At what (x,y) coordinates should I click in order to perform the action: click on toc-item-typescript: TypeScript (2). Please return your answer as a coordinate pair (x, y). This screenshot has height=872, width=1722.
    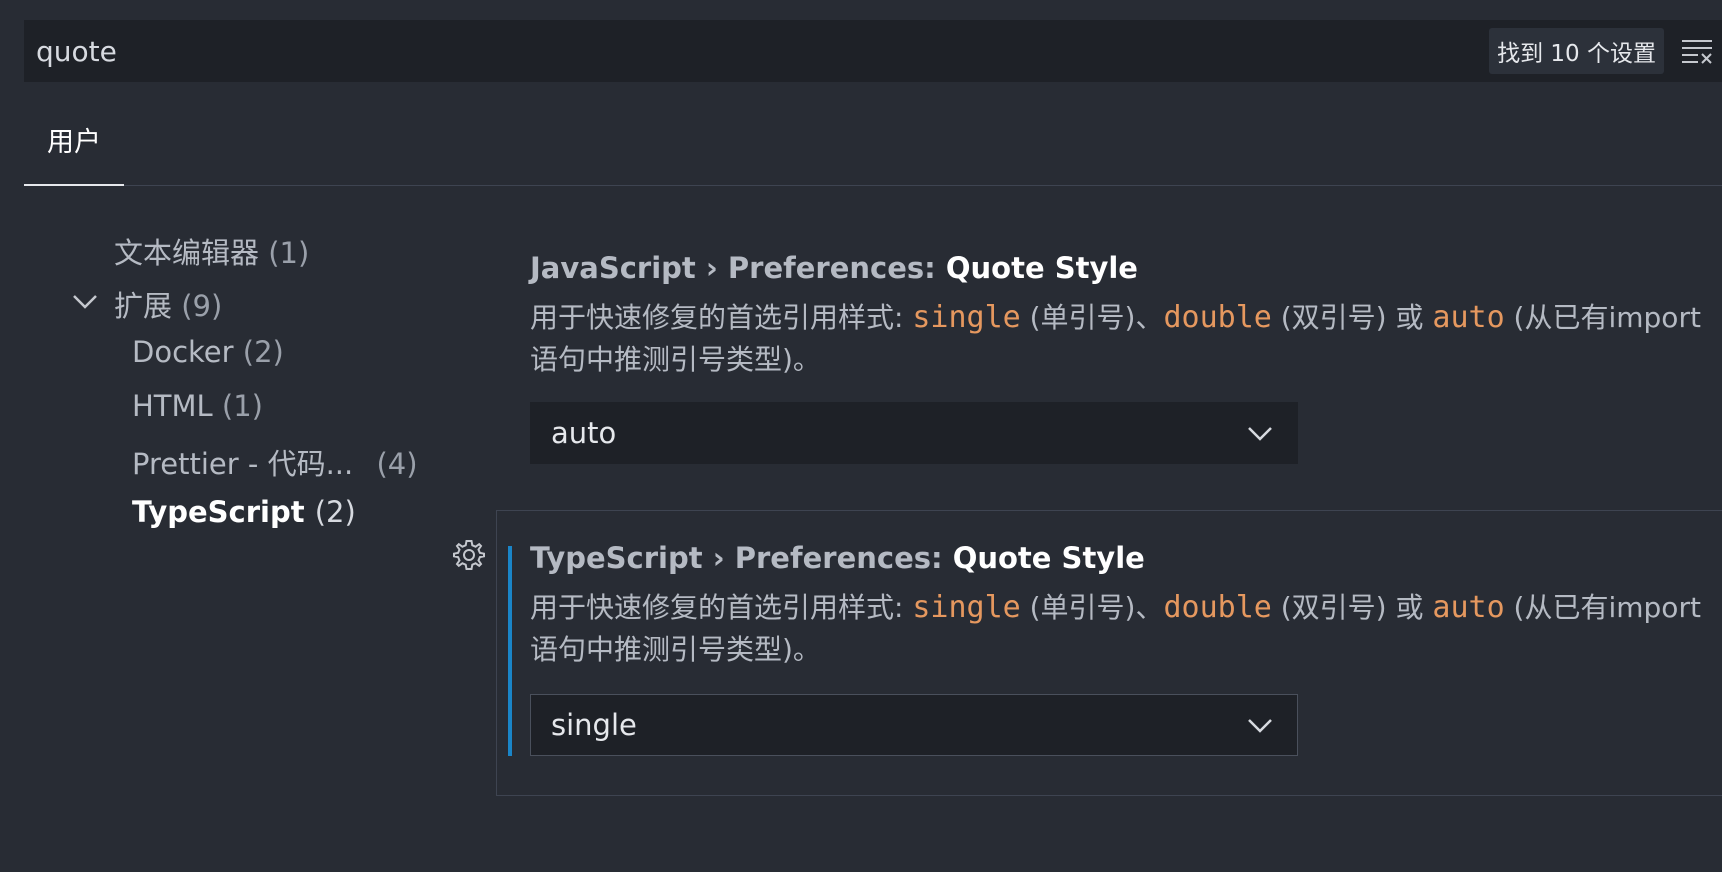
    Looking at the image, I should click on (244, 512).